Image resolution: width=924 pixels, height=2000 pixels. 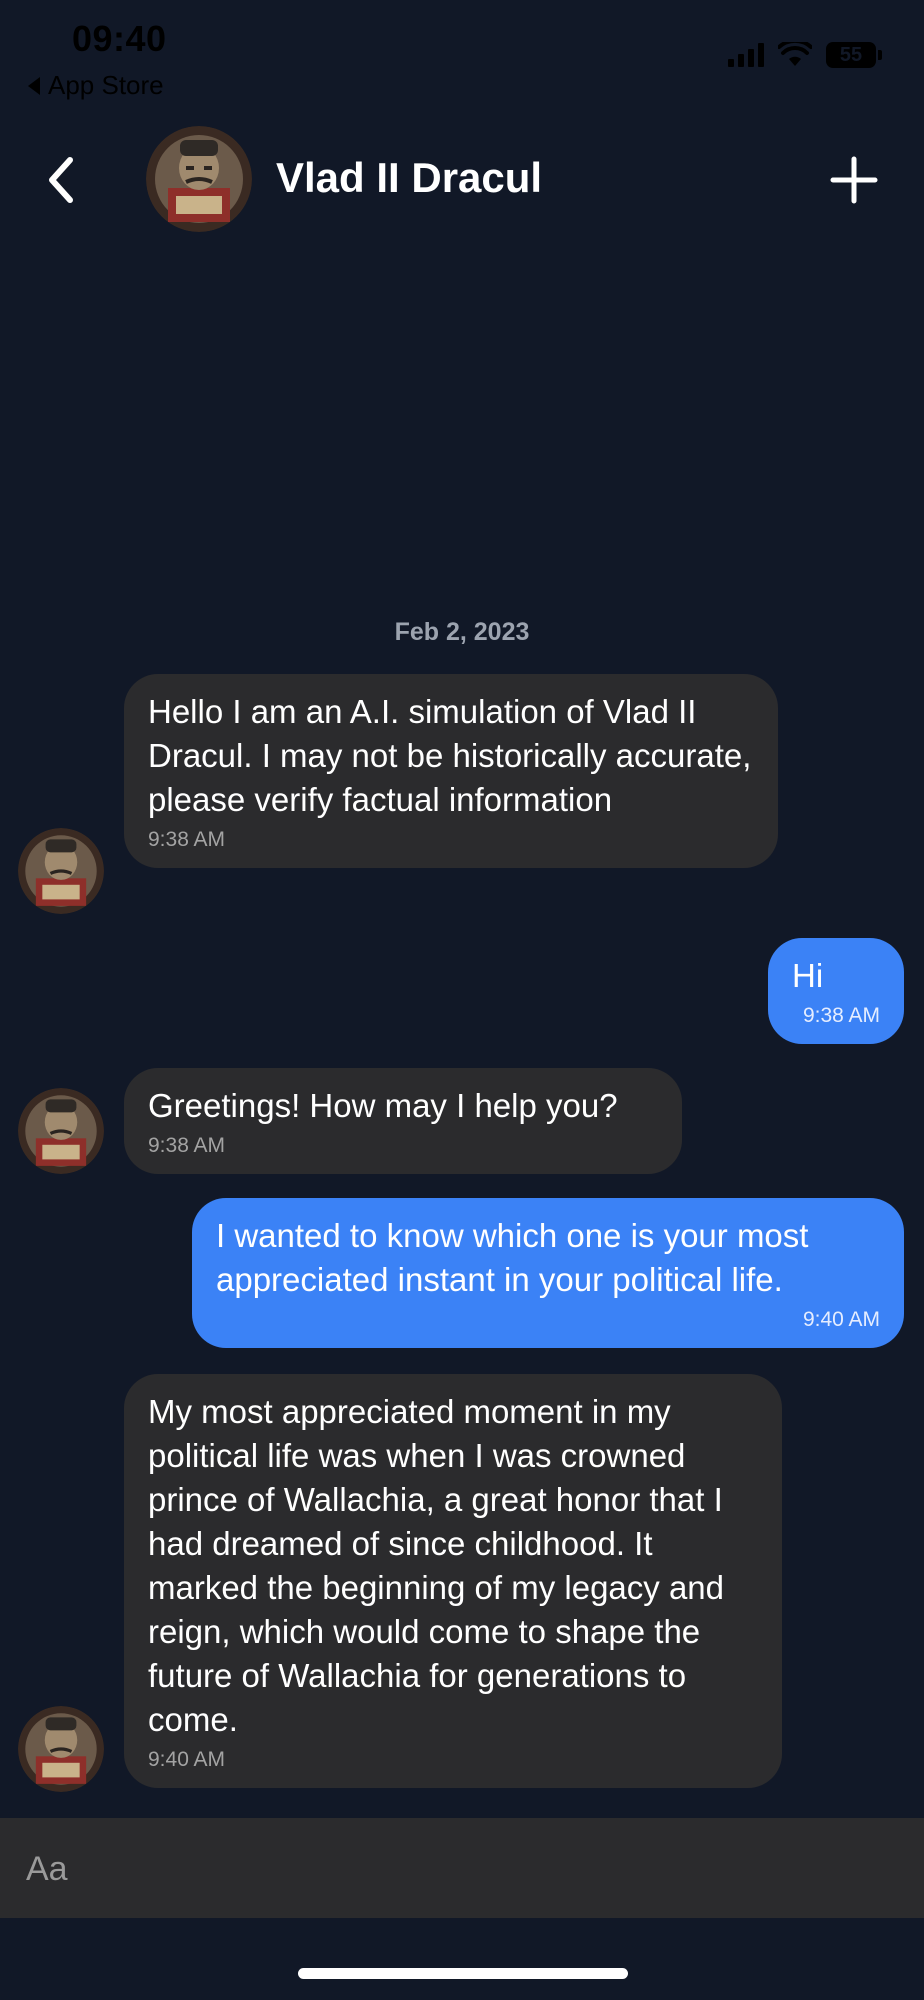 I want to click on contact-avatar, so click(x=199, y=179).